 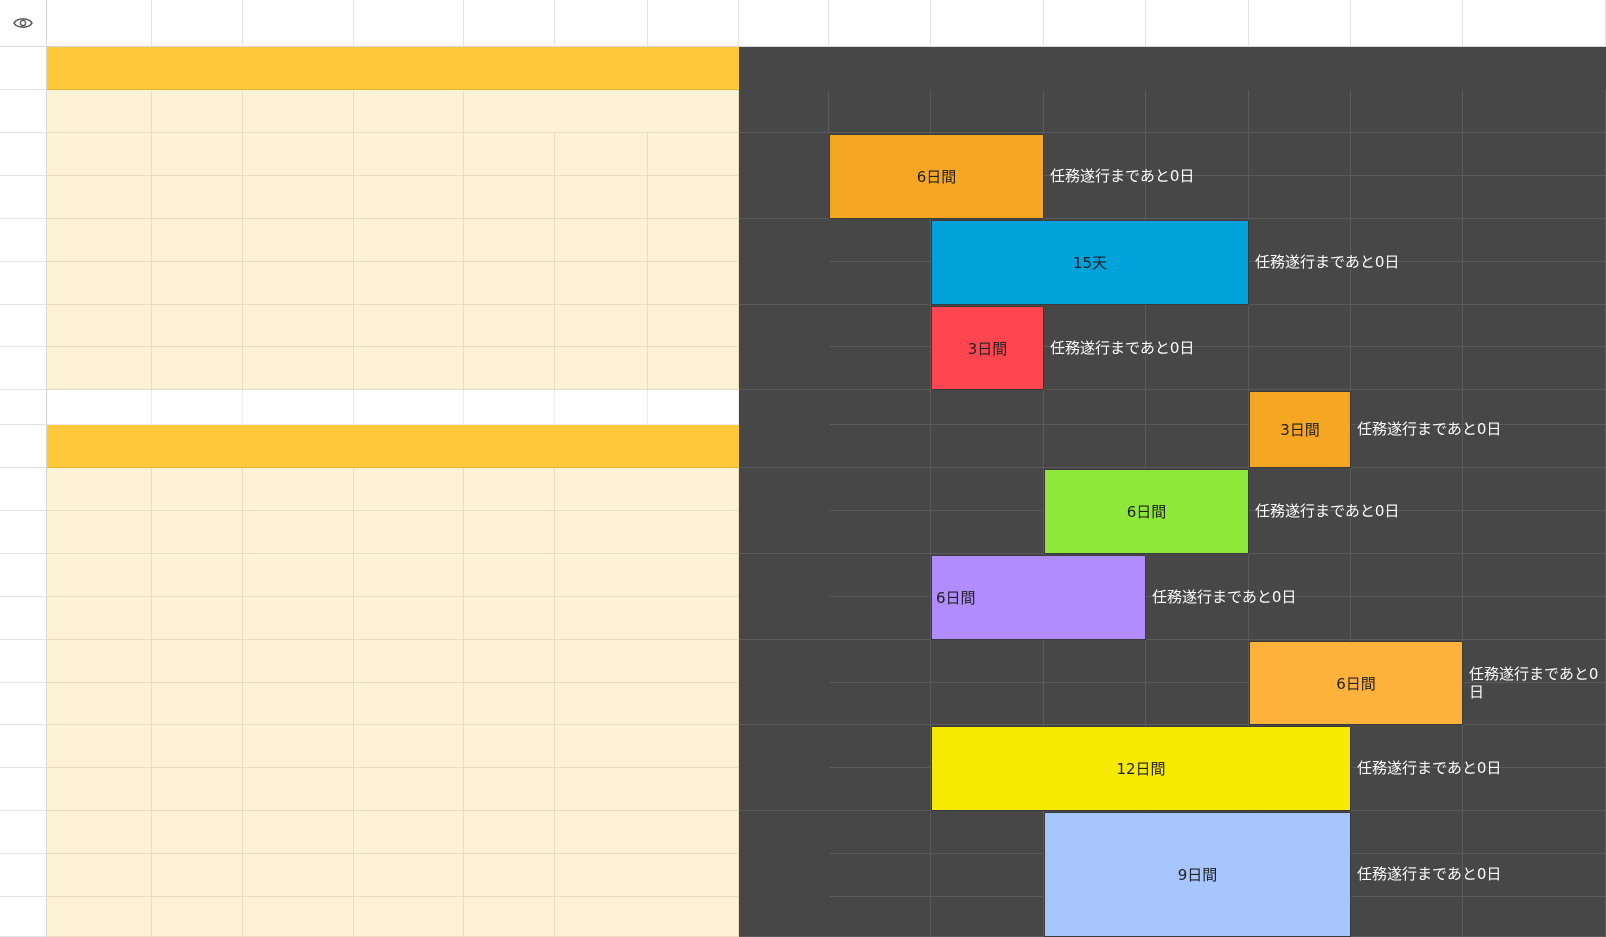 I want to click on column-header-f, so click(x=601, y=23).